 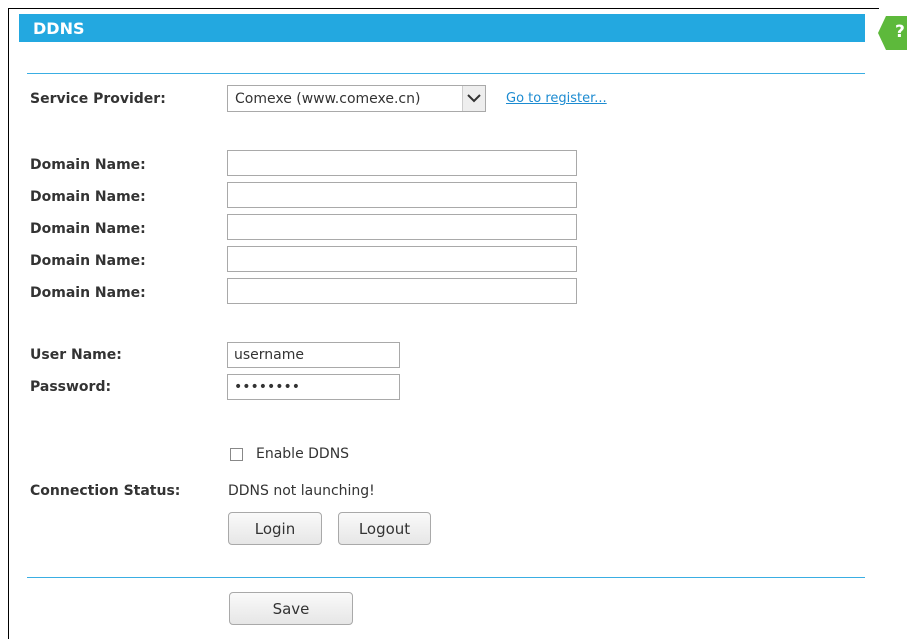 I want to click on service-provider-label: Service Provider:, so click(x=98, y=99).